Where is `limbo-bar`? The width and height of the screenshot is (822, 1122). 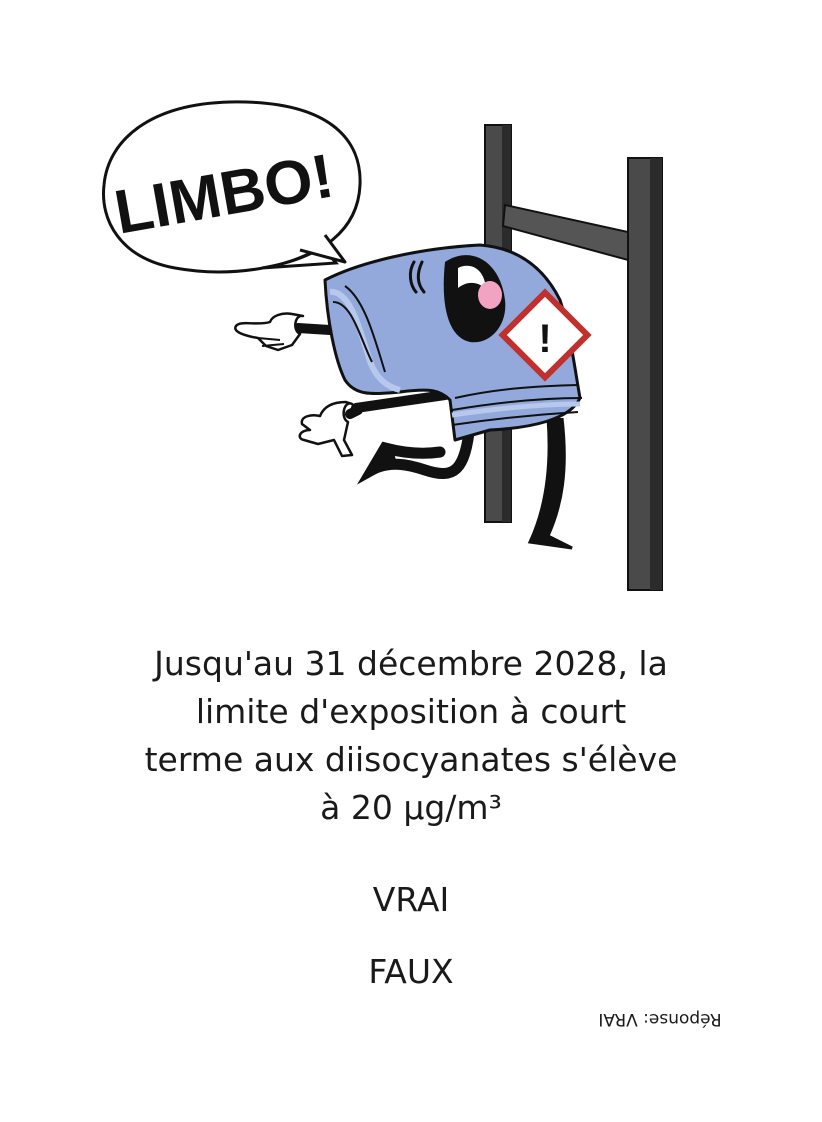 limbo-bar is located at coordinates (565, 232).